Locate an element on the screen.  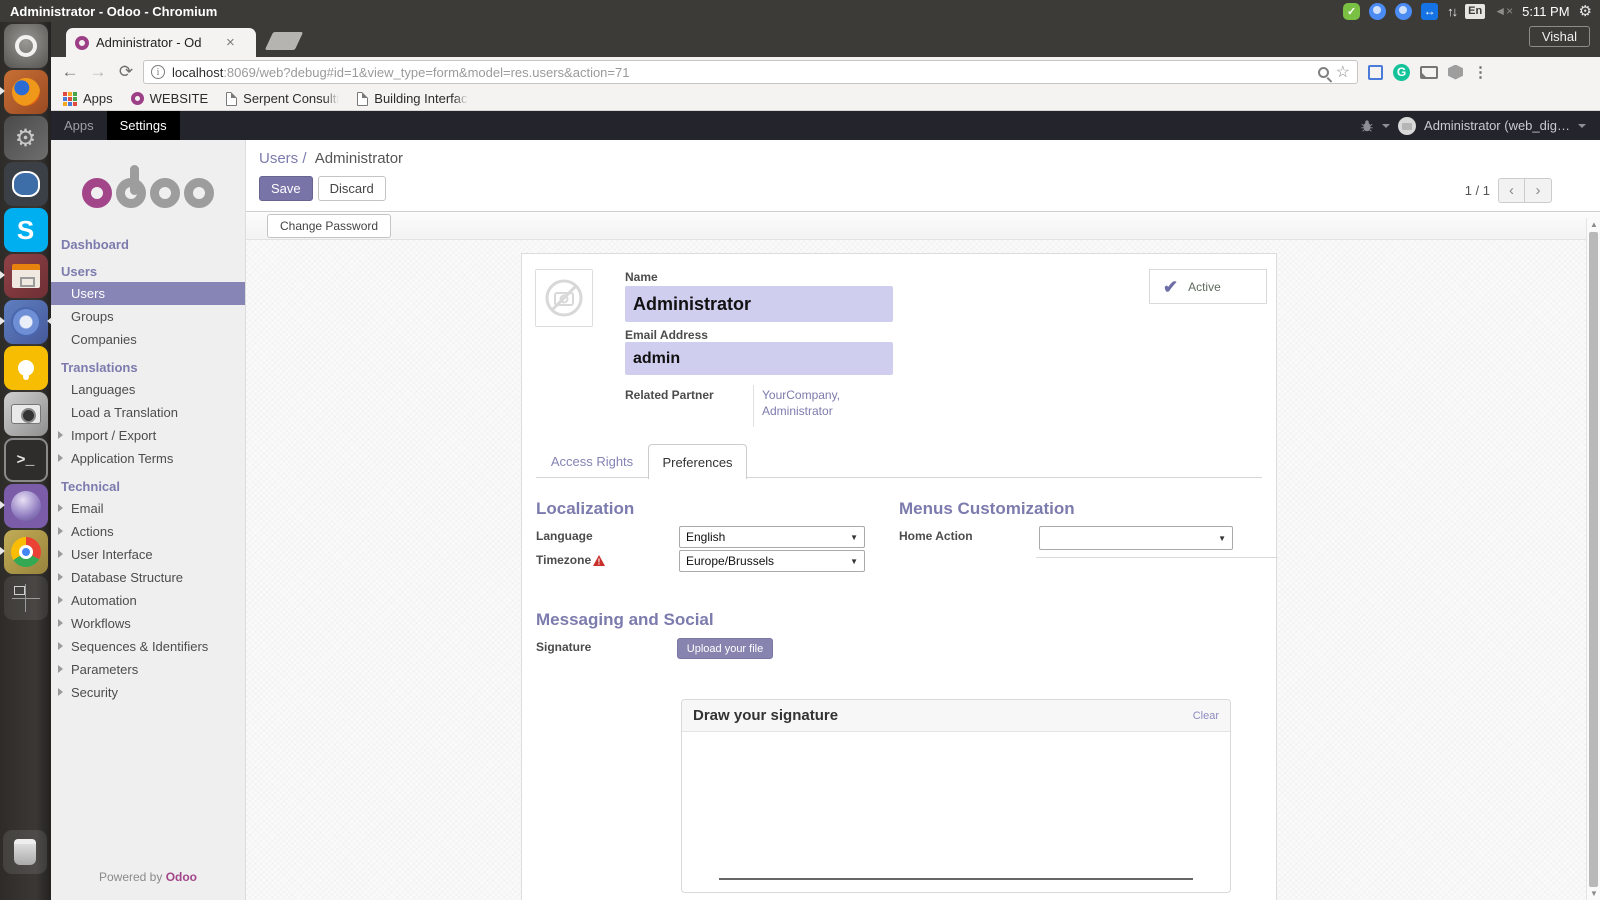
chrome-icon is located at coordinates (24, 552).